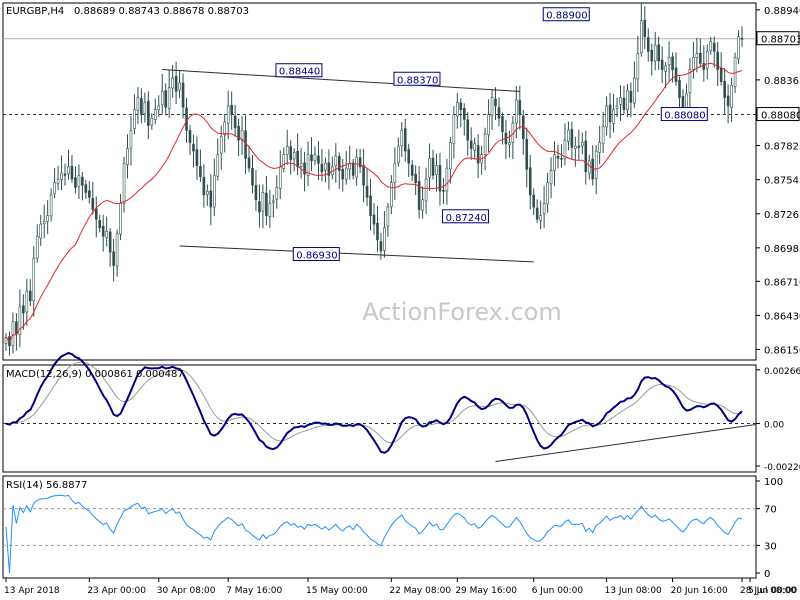 The width and height of the screenshot is (800, 600). I want to click on annotation-label: 0.88440, so click(299, 72).